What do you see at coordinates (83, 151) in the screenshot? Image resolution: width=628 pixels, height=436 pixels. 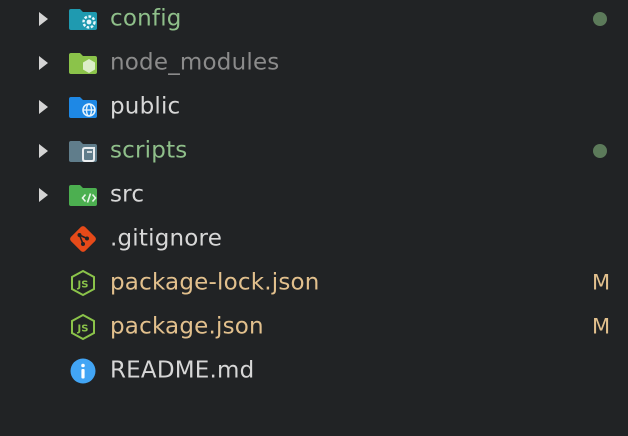 I see `folder-scripts-icon` at bounding box center [83, 151].